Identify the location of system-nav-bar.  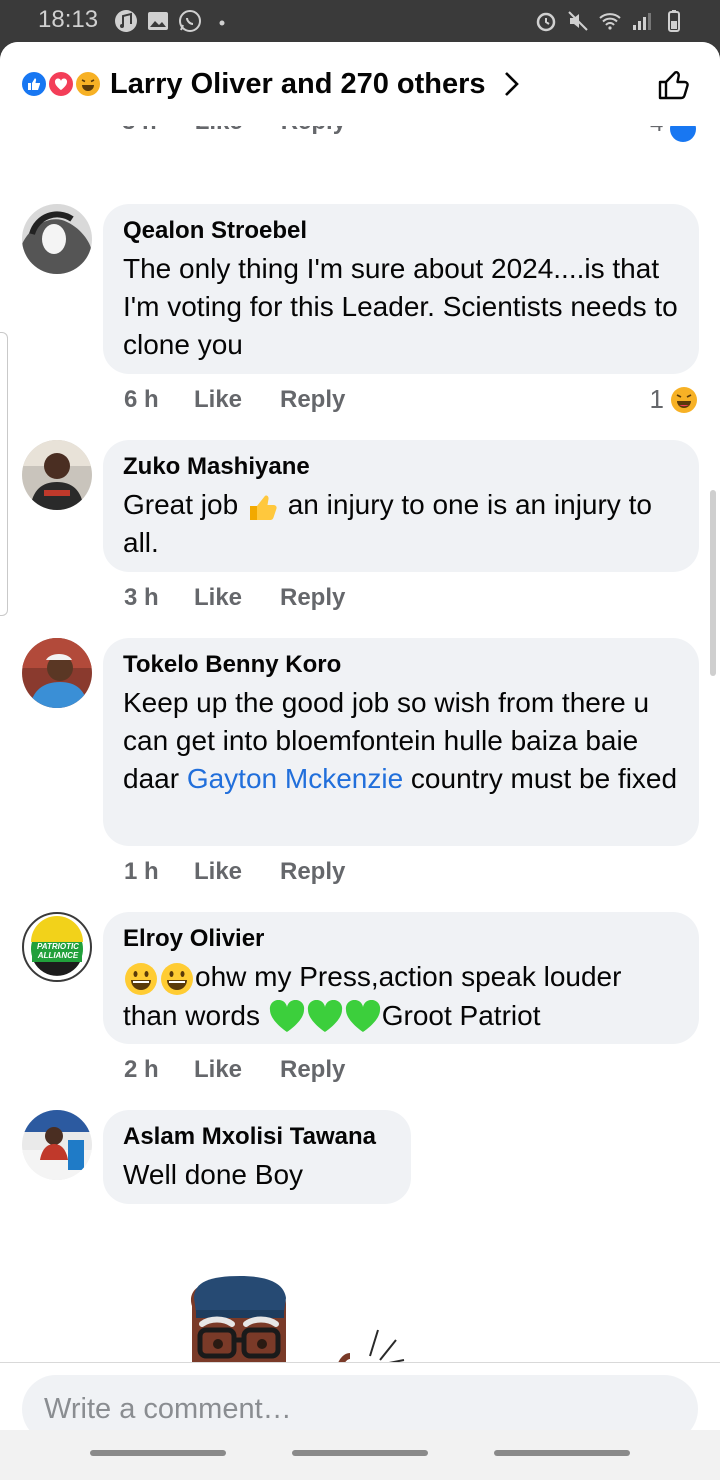
(360, 1455).